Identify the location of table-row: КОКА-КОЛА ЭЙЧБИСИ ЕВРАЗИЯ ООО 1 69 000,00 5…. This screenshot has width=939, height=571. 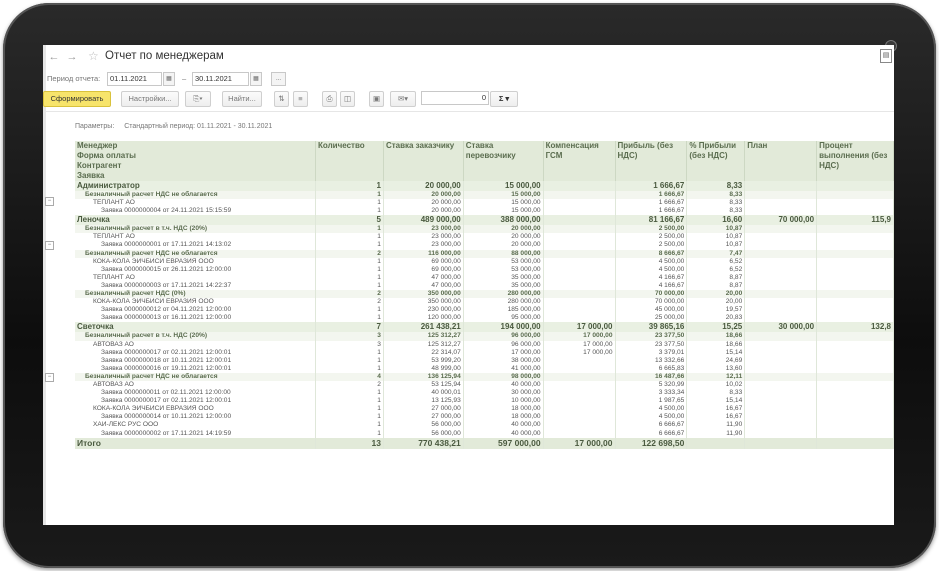
(484, 261).